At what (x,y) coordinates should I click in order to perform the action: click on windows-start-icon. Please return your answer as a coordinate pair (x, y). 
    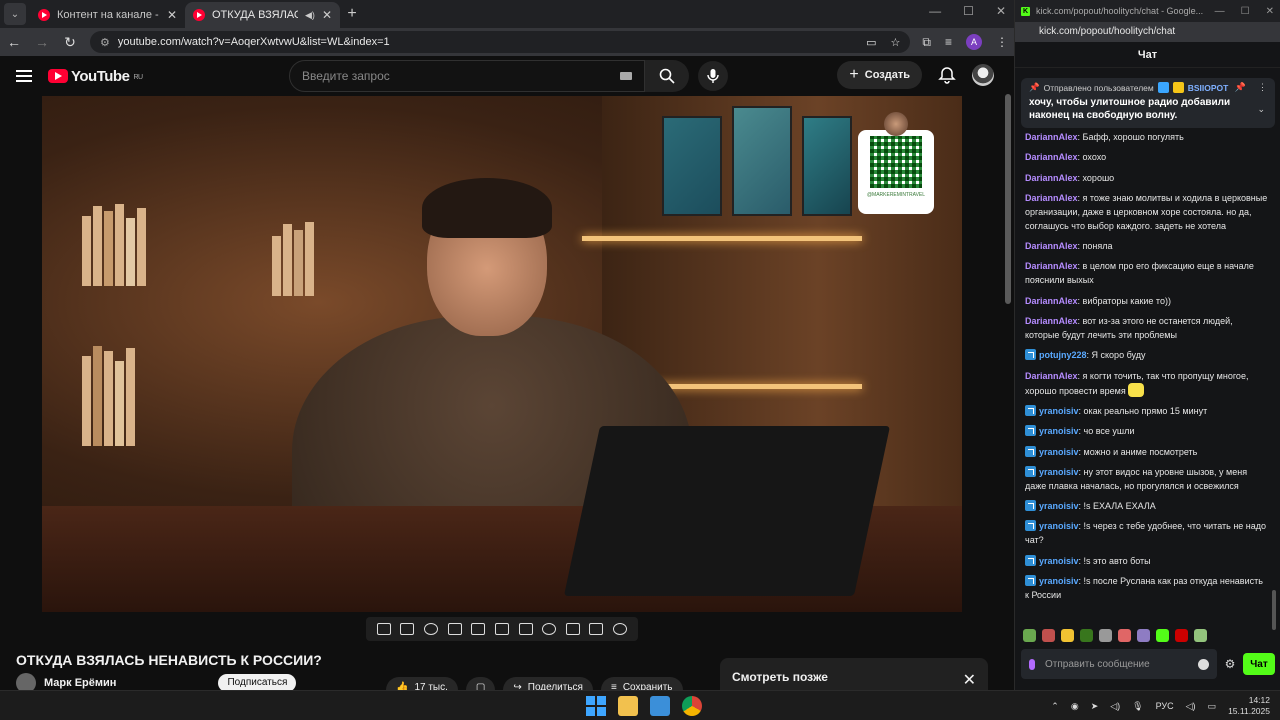
    Looking at the image, I should click on (596, 706).